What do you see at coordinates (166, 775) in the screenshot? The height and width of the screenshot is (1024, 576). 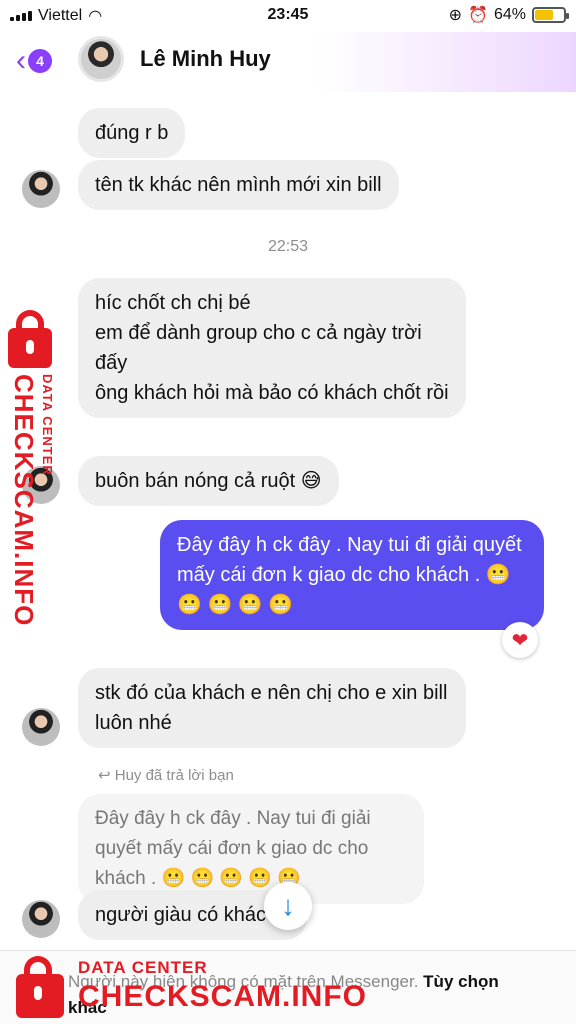 I see `reply-indicator: ↩ Huy đã trả lời bạn` at bounding box center [166, 775].